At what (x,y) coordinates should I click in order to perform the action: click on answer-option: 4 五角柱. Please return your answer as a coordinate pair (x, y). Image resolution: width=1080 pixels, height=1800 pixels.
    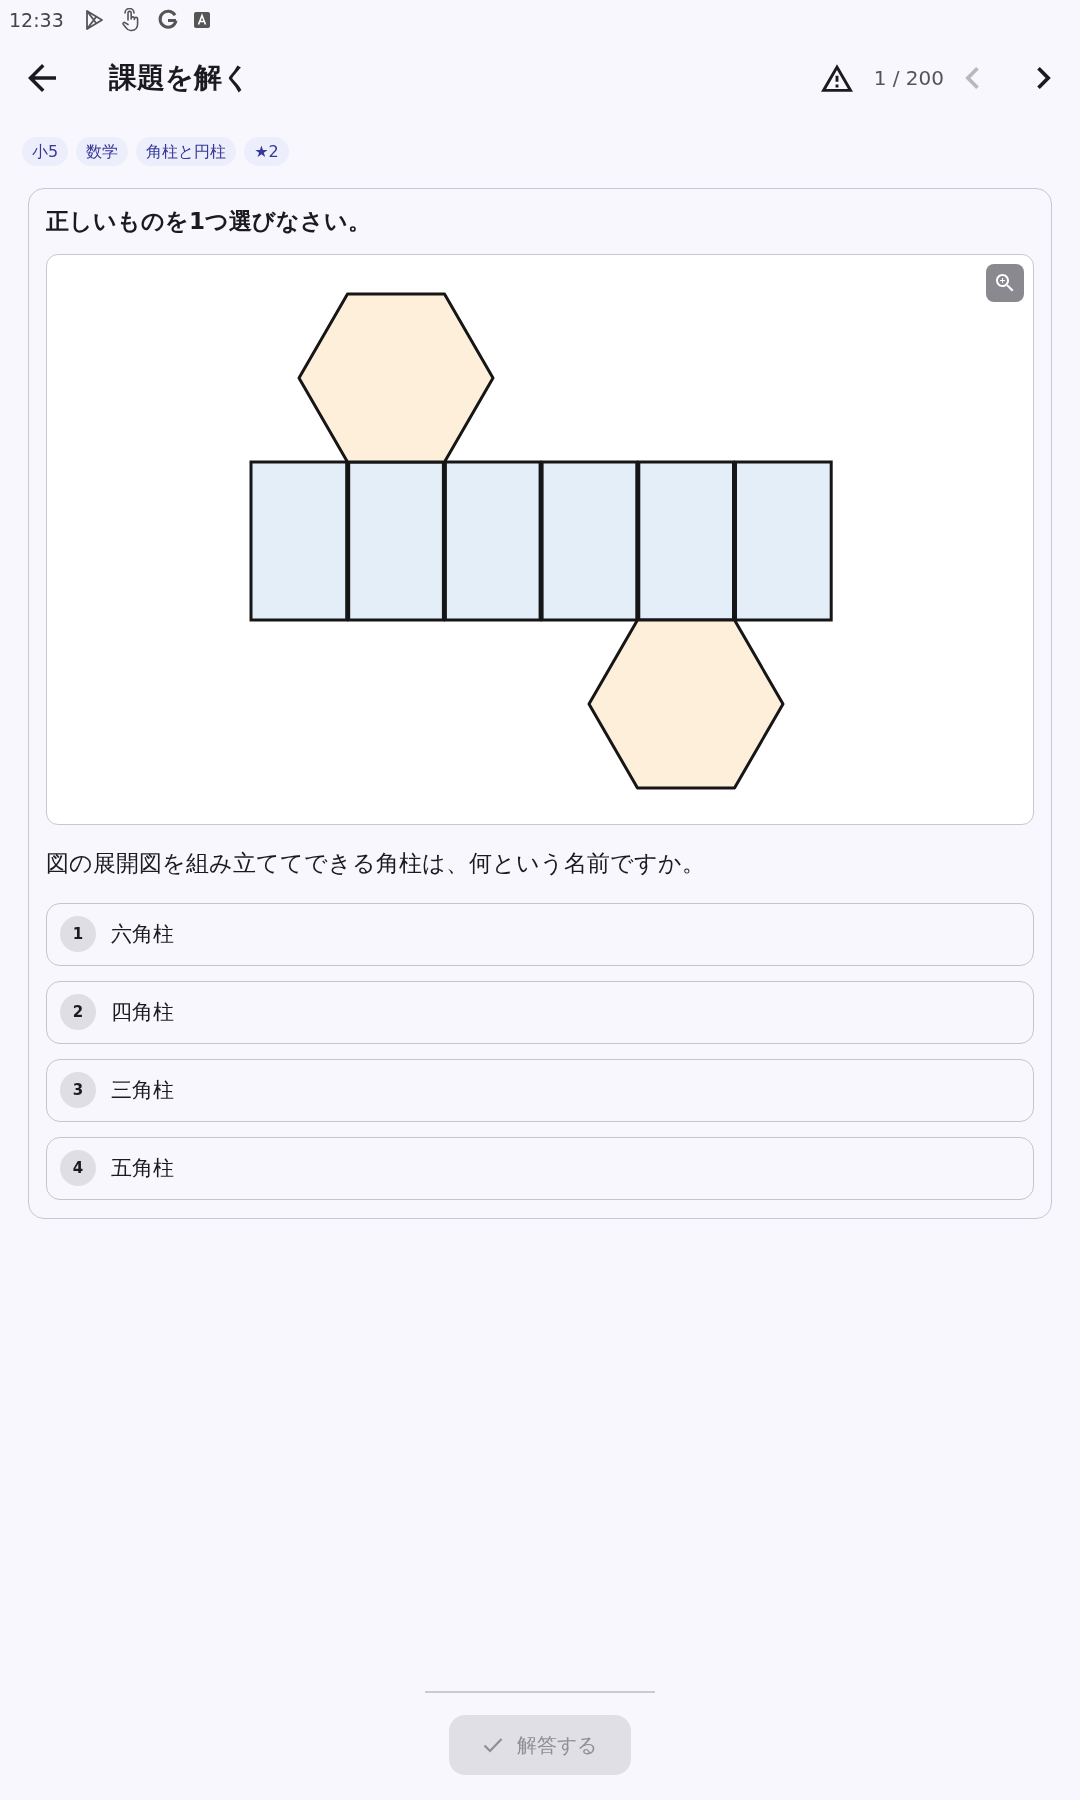
    Looking at the image, I should click on (540, 1168).